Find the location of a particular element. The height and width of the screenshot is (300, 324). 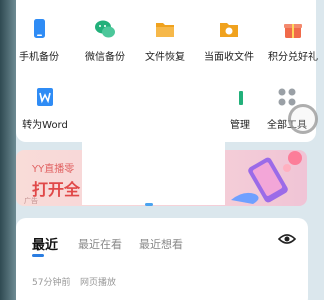

tool-wechat-backup: 微信备份 is located at coordinates (105, 40).